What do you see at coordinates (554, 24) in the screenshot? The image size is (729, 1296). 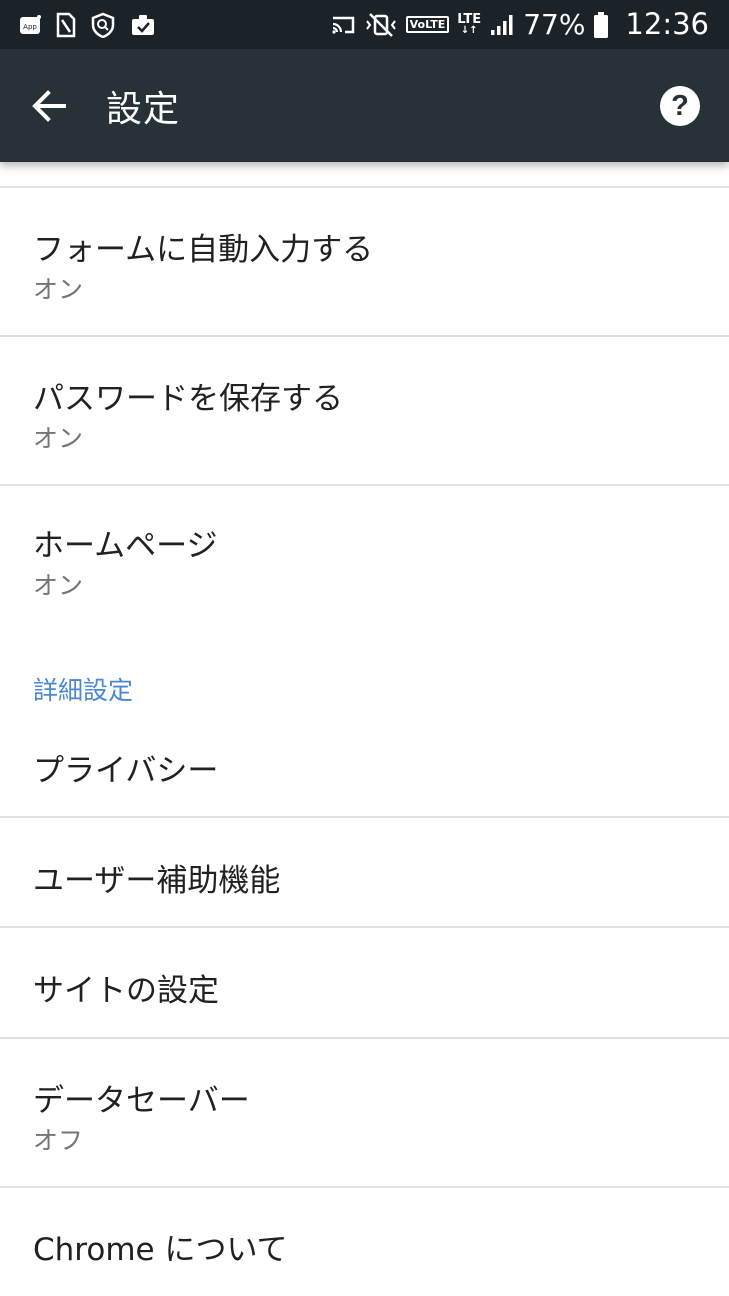 I see `battery-percent: 77%` at bounding box center [554, 24].